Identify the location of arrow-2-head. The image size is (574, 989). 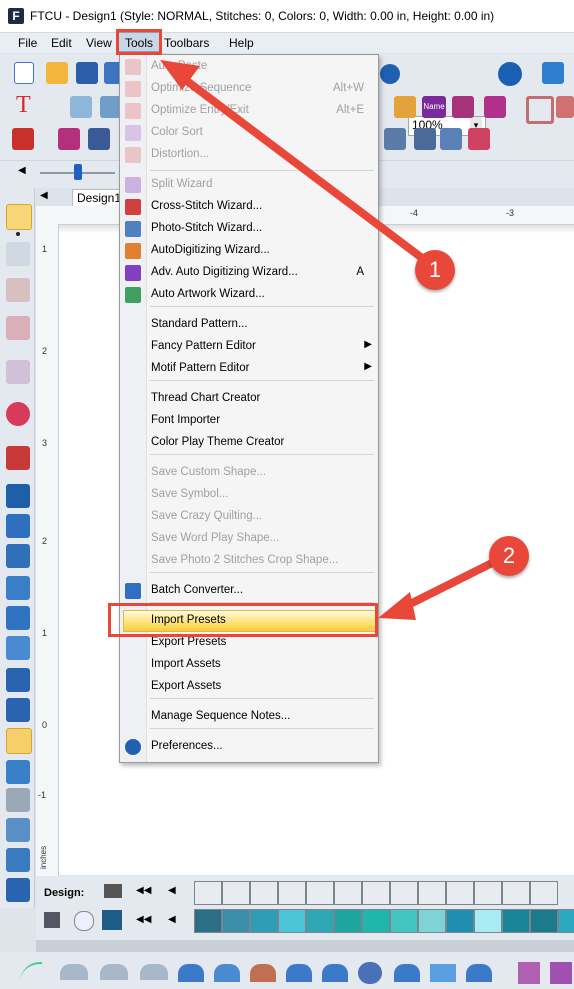
(397, 606).